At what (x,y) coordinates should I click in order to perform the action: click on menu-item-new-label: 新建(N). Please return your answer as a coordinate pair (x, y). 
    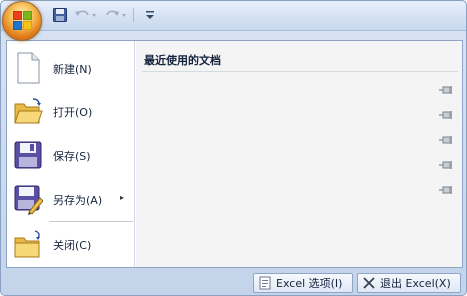
    Looking at the image, I should click on (72, 69).